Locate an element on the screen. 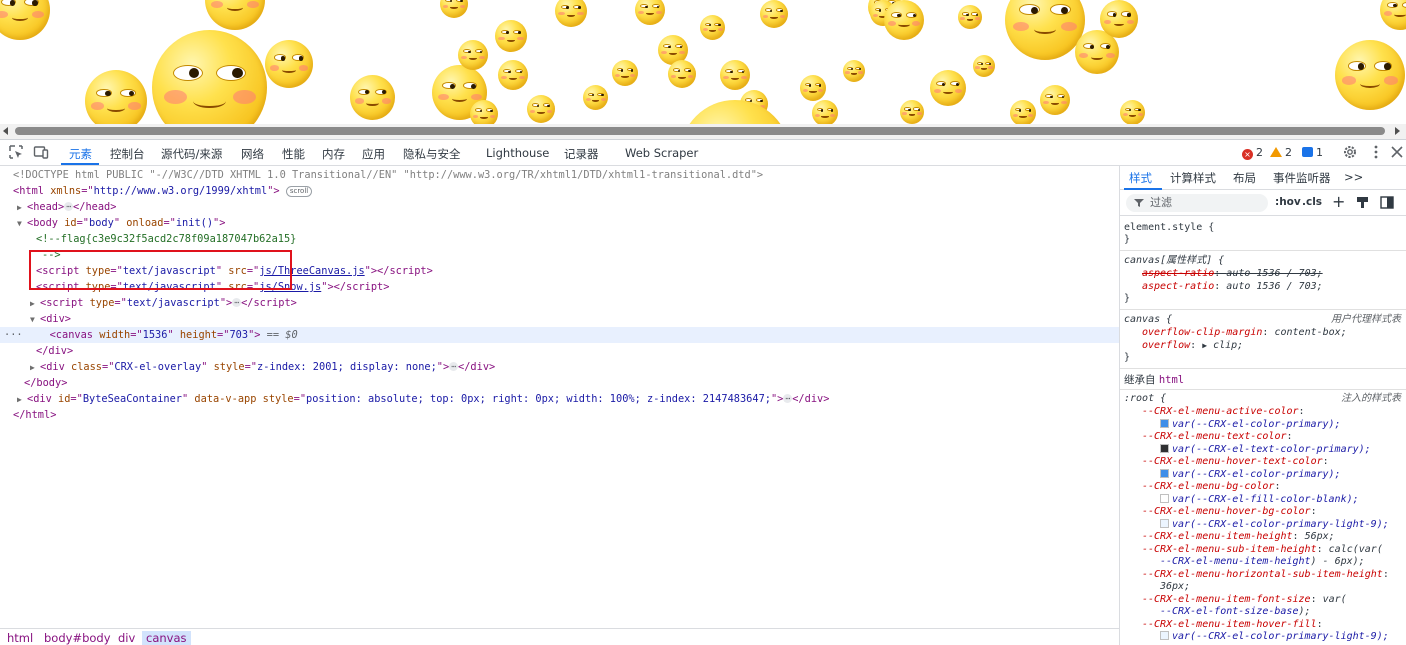  ua-canvas-rule: canvas {用户代理样式表 is located at coordinates (1263, 320).